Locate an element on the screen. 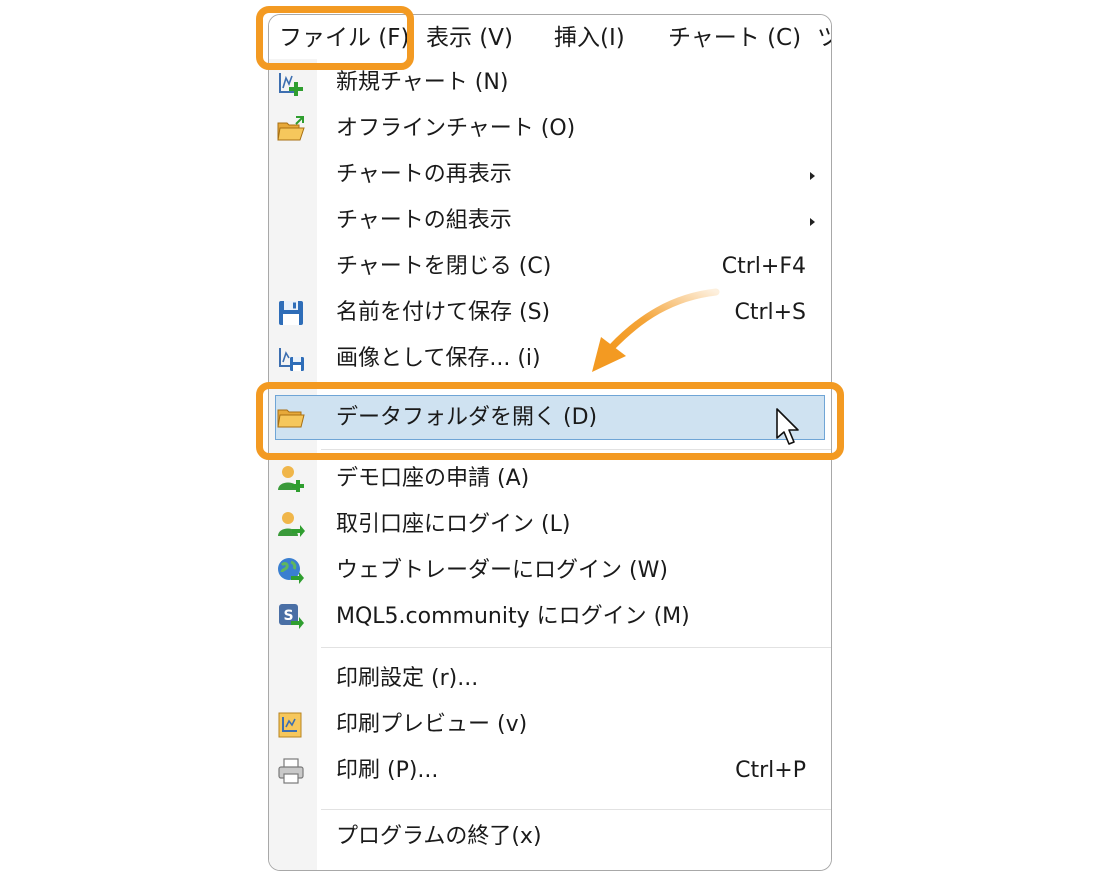  menu-item-label: ウェブトレーダーにログイン (W) is located at coordinates (502, 570).